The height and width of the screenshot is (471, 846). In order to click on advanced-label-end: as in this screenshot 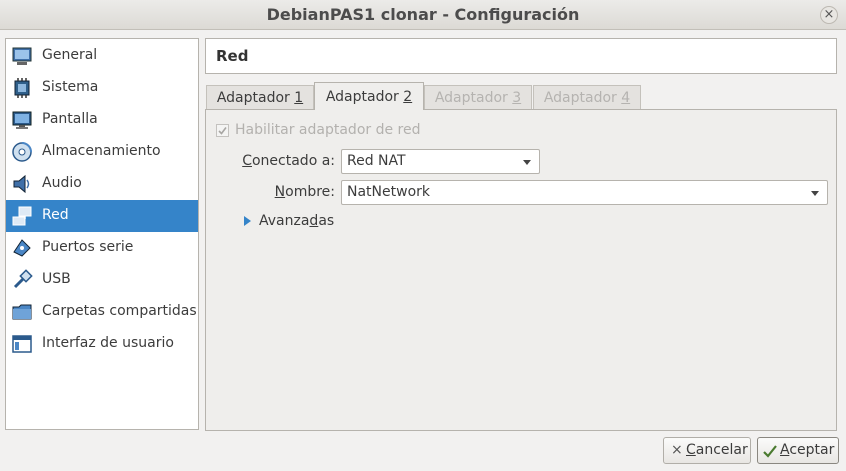, I will do `click(326, 221)`.